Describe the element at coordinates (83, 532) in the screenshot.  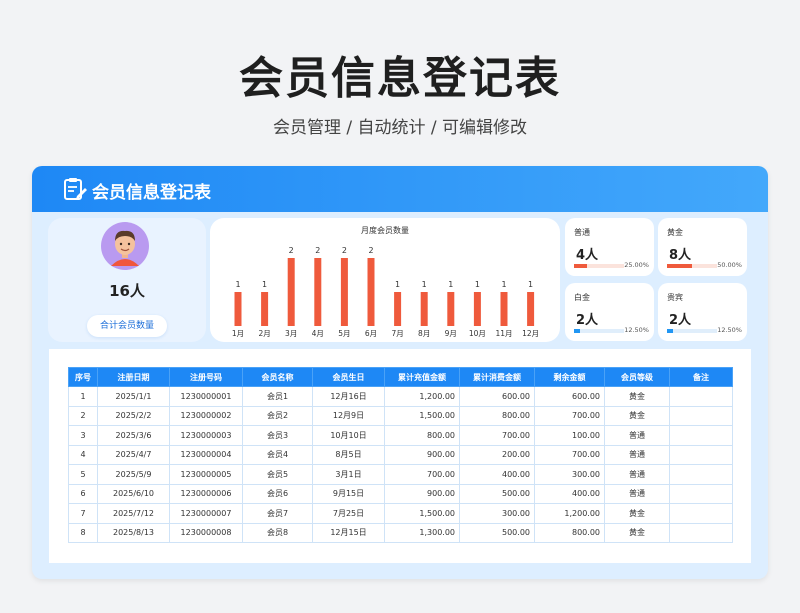
I see `table-cell: 8` at that location.